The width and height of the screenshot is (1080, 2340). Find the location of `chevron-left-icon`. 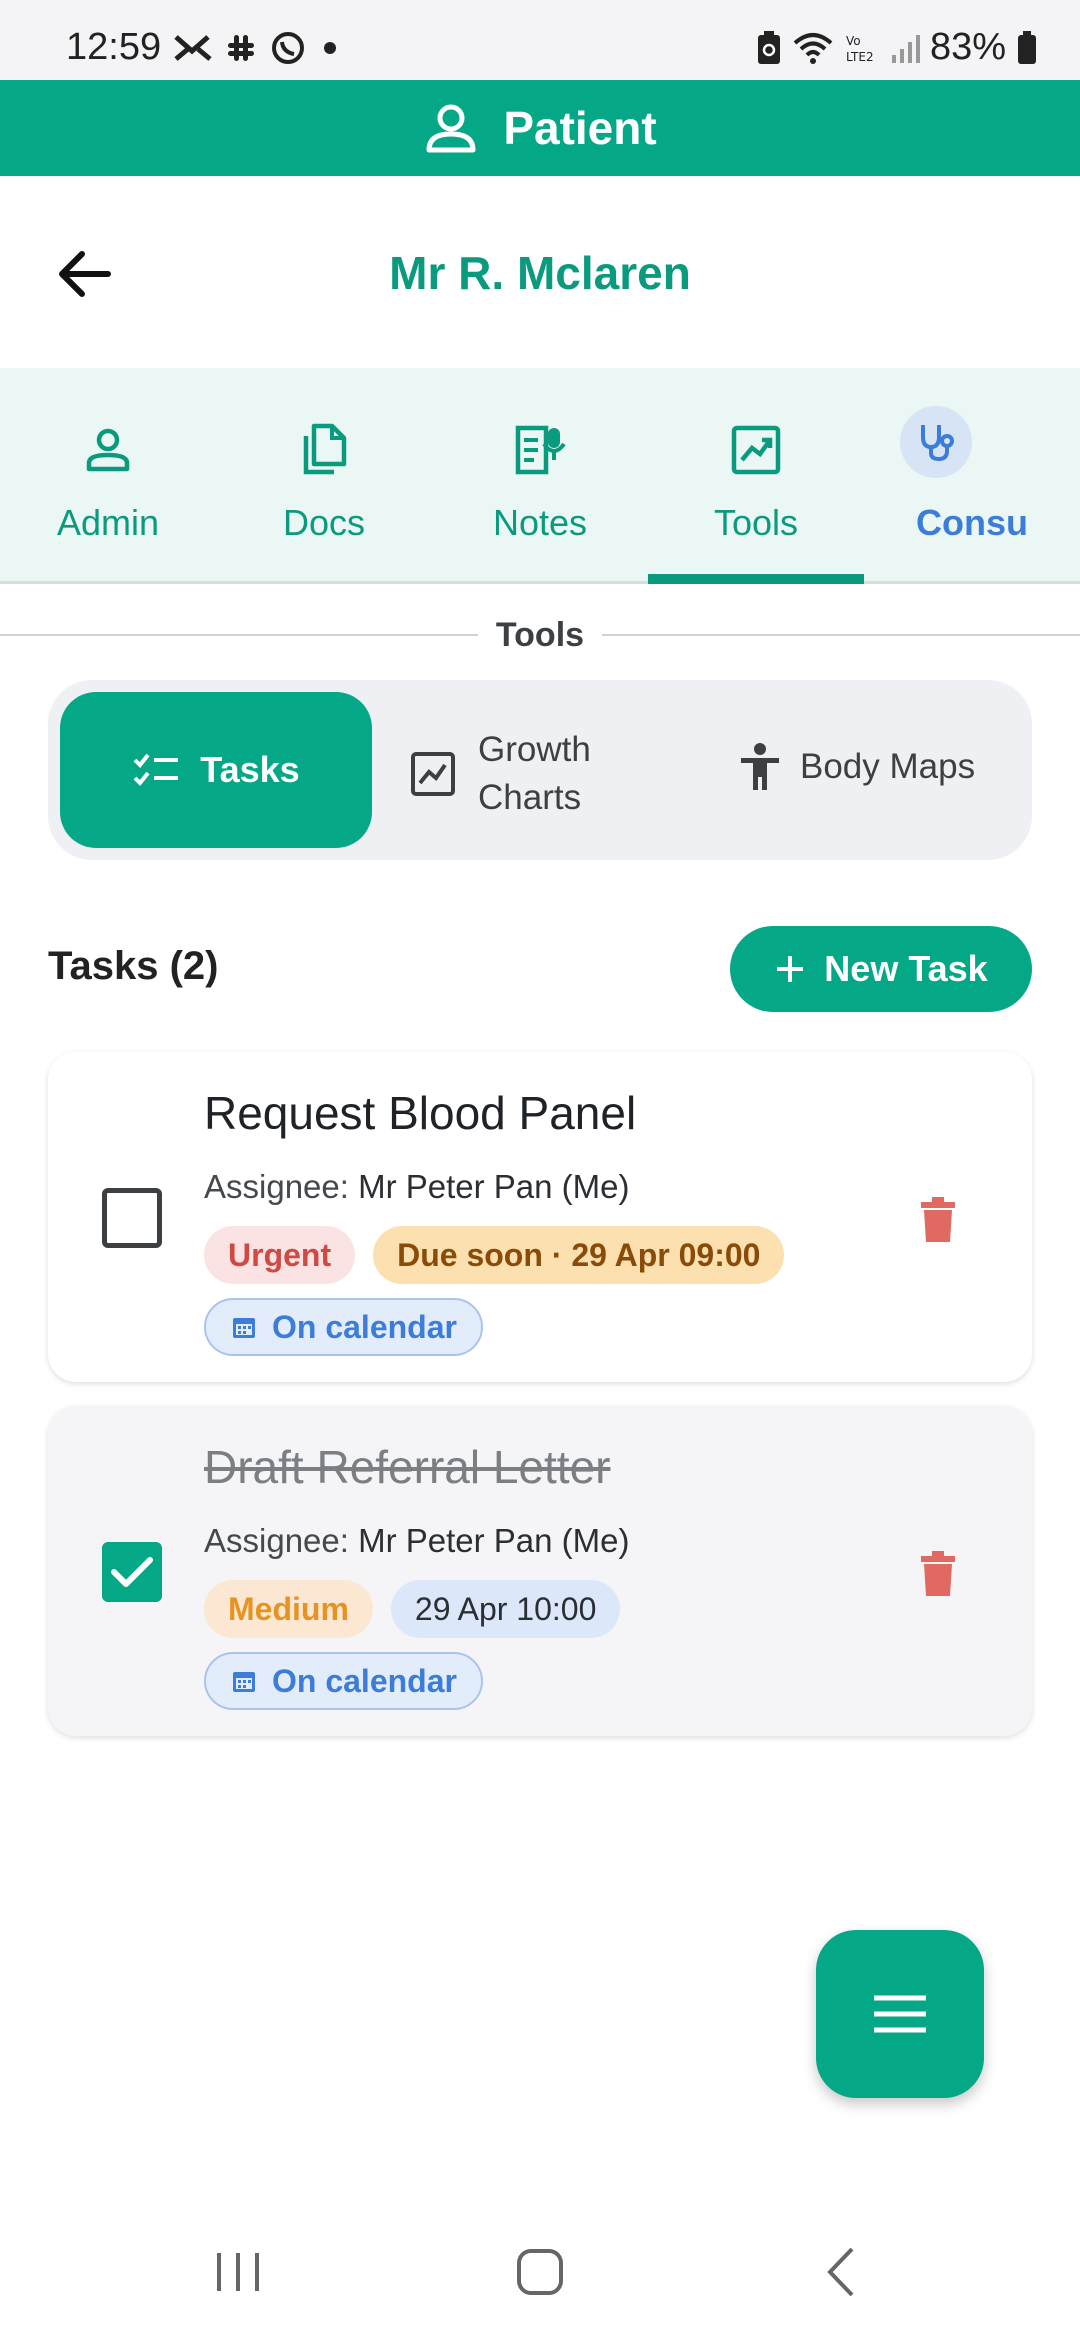

chevron-left-icon is located at coordinates (840, 2272).